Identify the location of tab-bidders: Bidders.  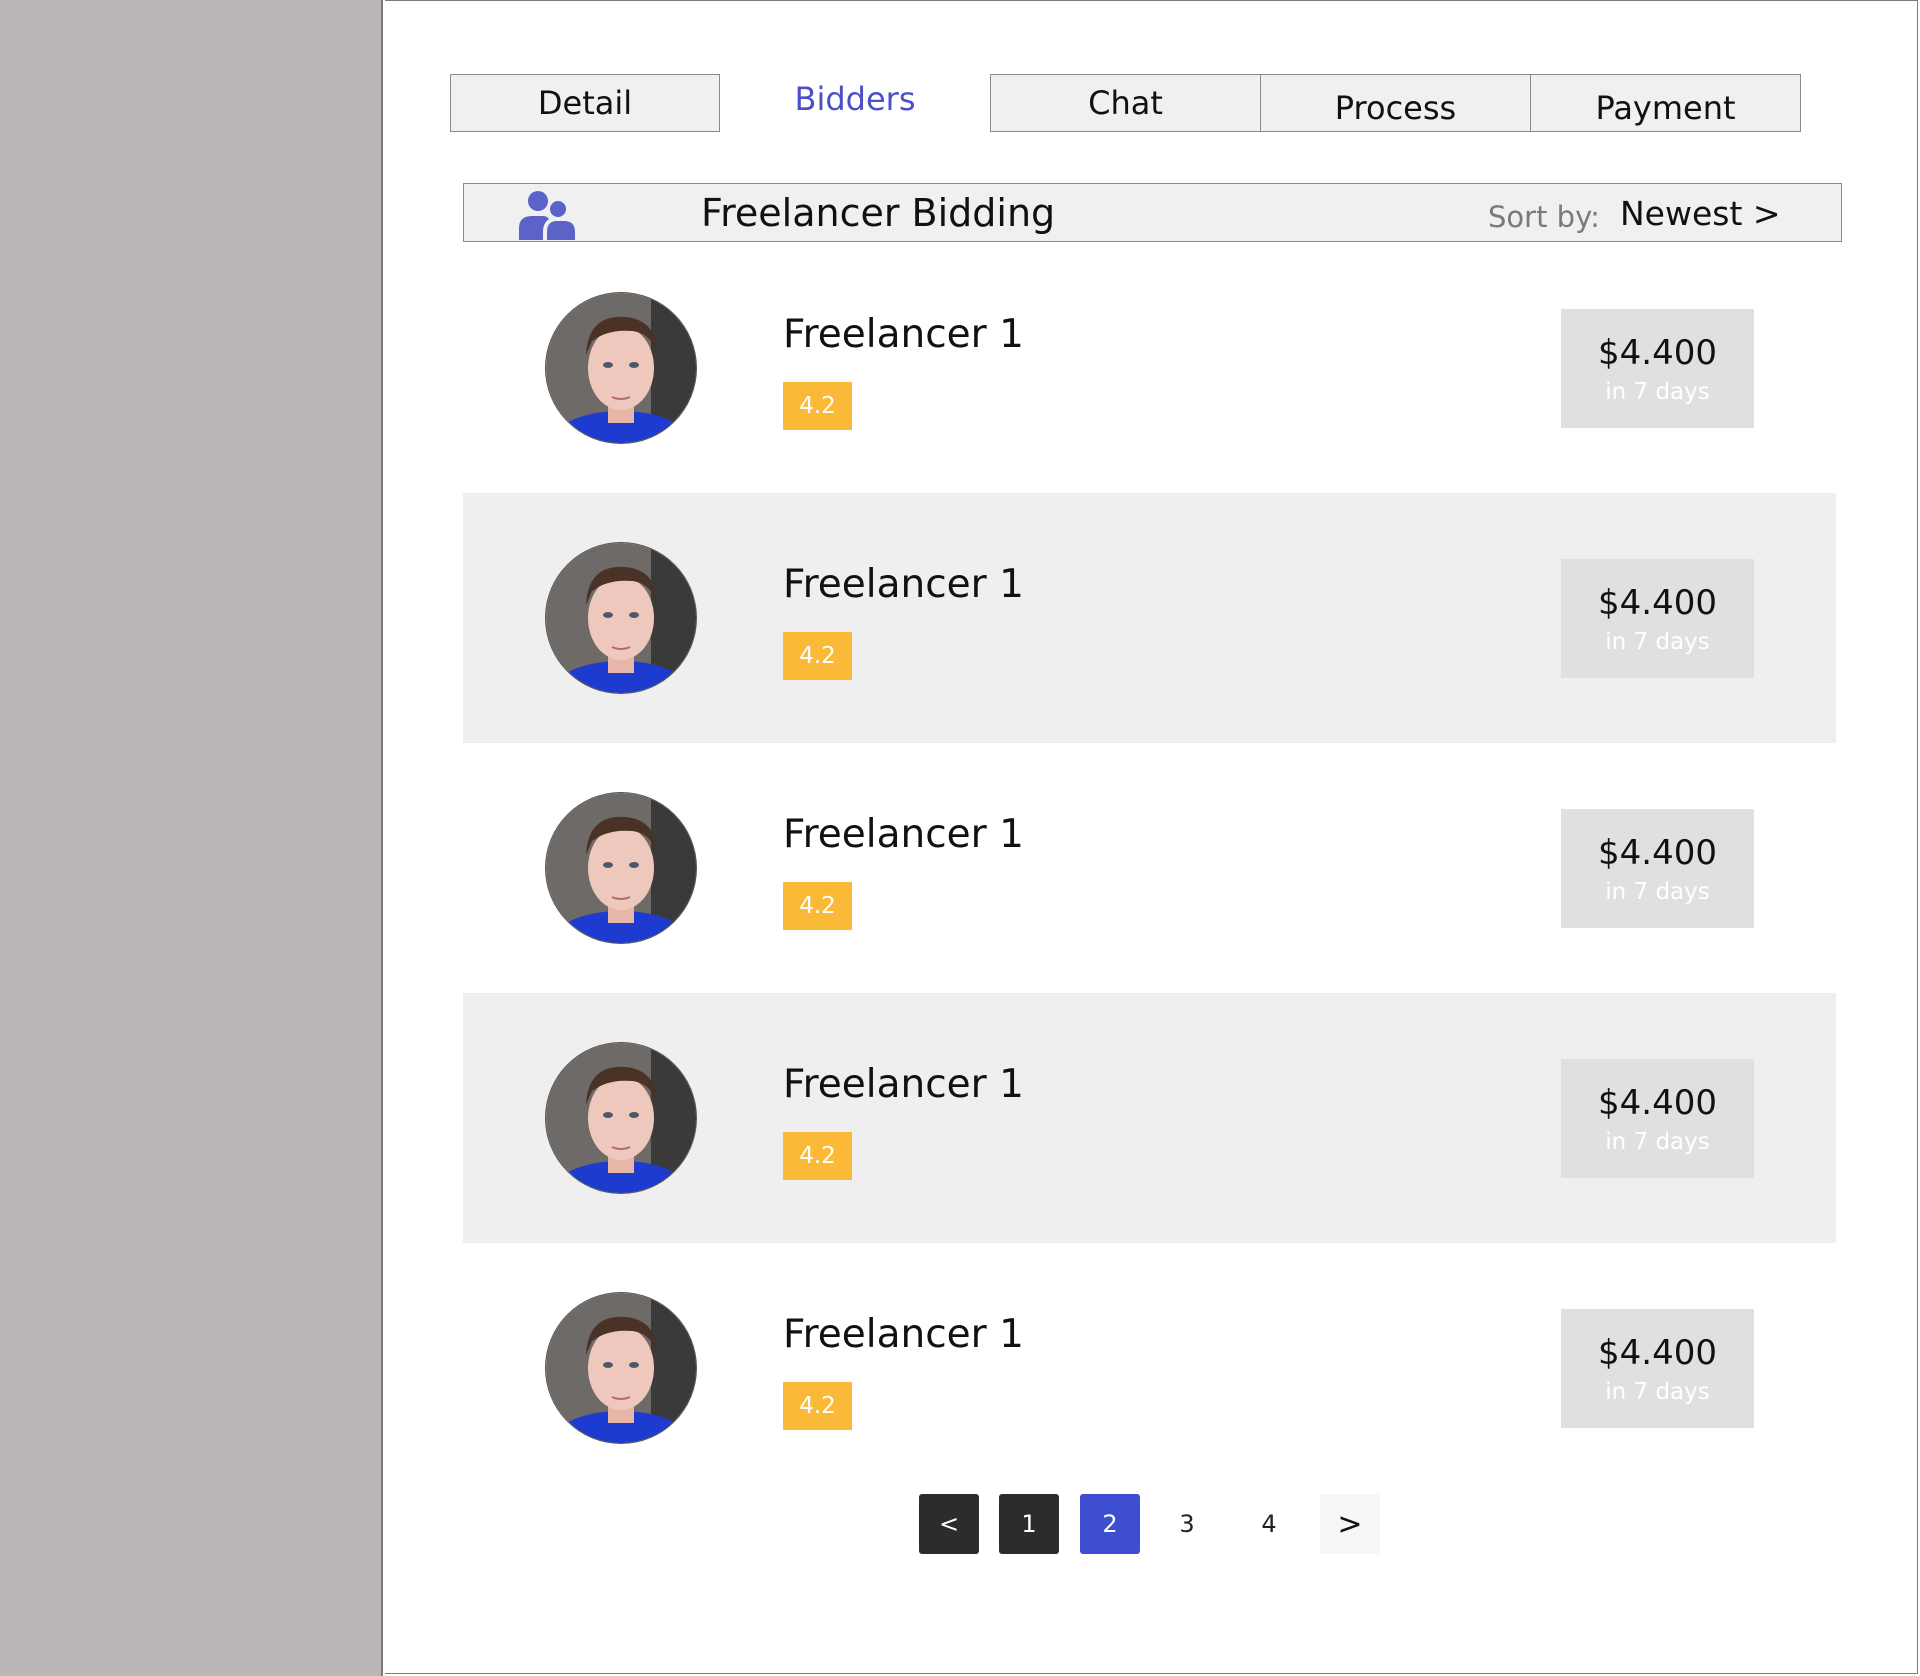
(855, 99).